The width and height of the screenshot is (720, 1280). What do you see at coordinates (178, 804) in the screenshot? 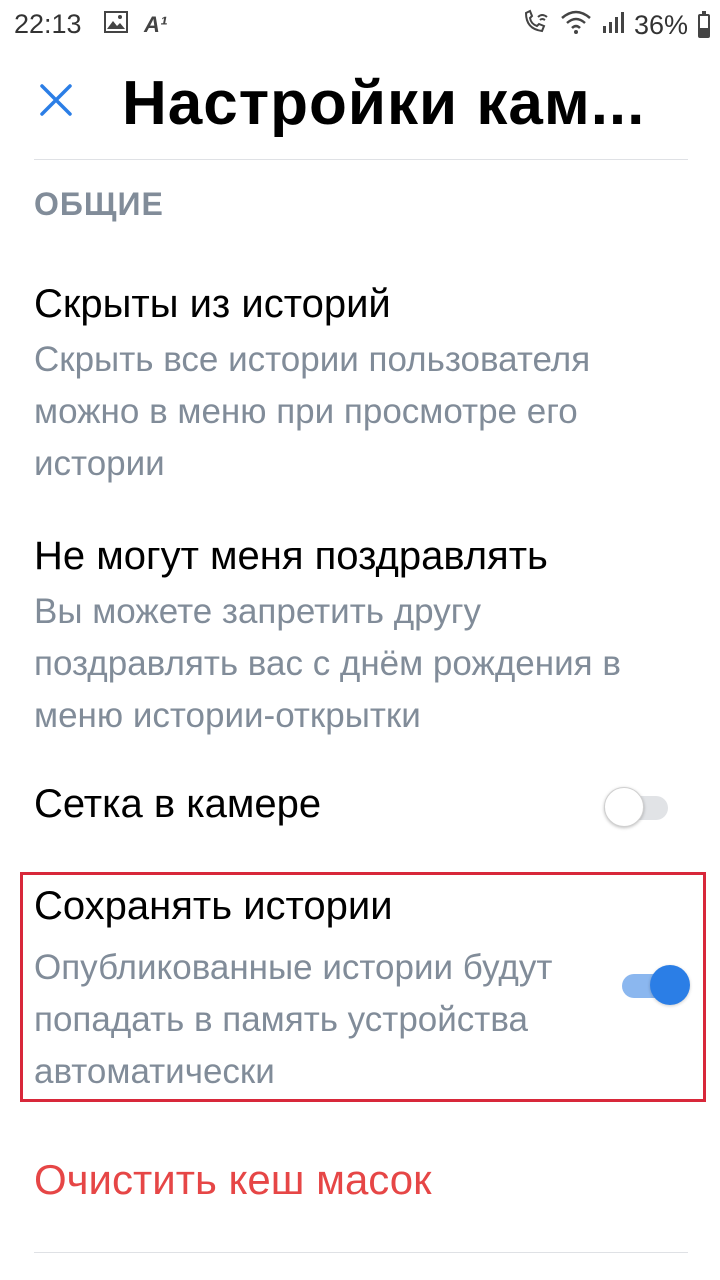
I see `setting-title: Сетка в камере` at bounding box center [178, 804].